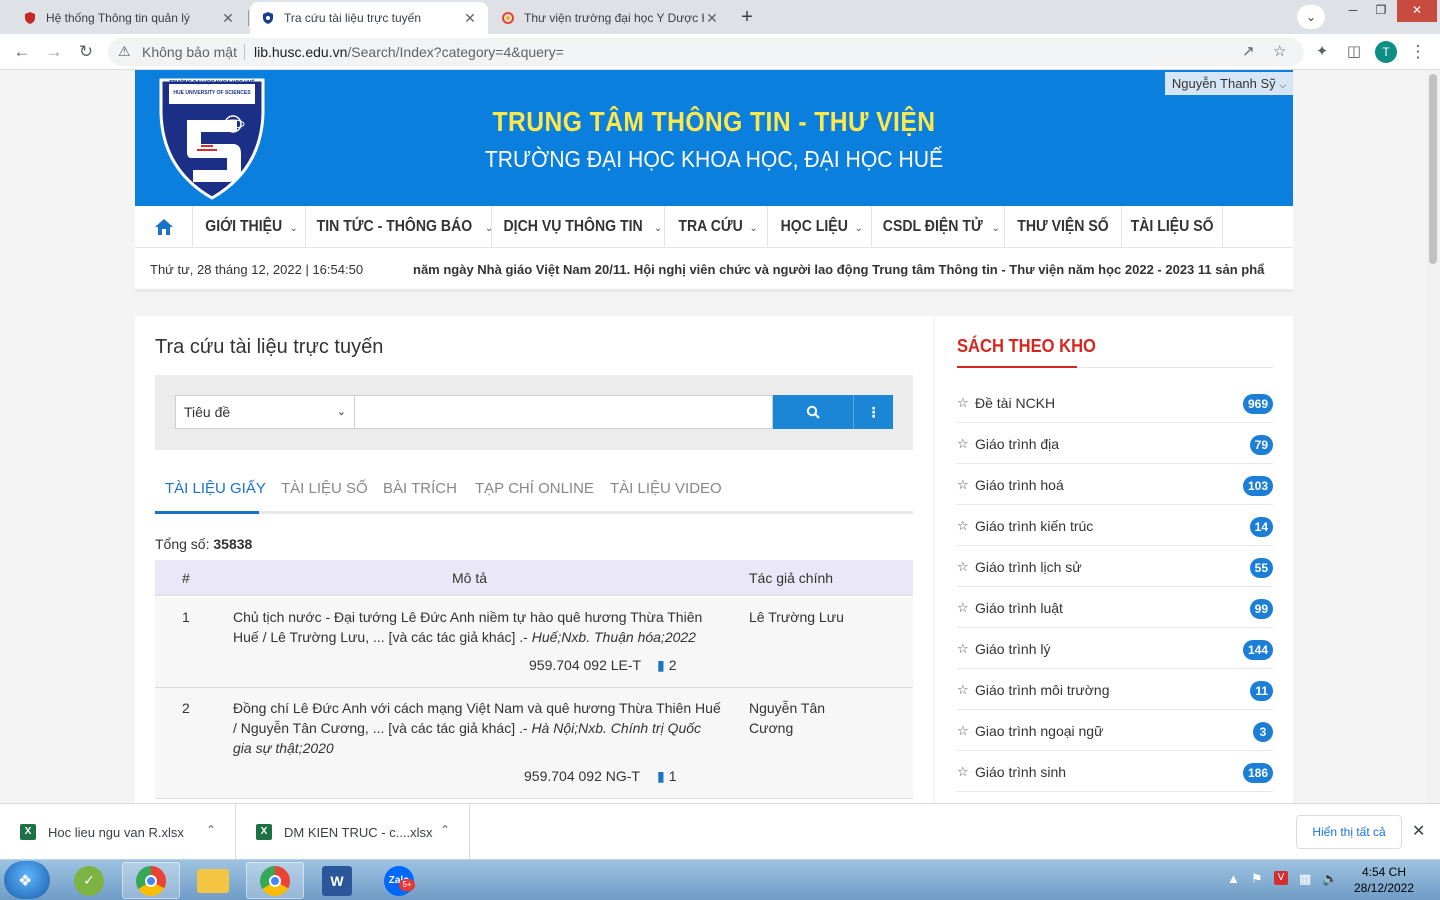 The height and width of the screenshot is (900, 1440). Describe the element at coordinates (249, 227) in the screenshot. I see `nav-gioi-thieu: GIỚI THIỆU ⌄` at that location.